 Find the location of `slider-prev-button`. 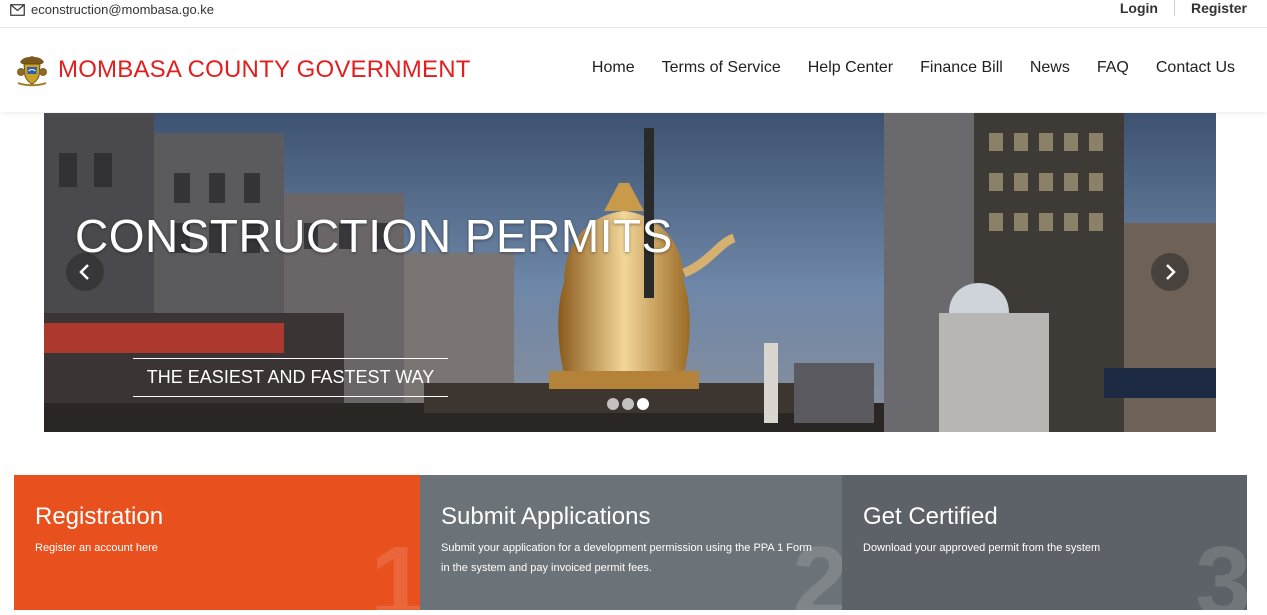

slider-prev-button is located at coordinates (85, 272).